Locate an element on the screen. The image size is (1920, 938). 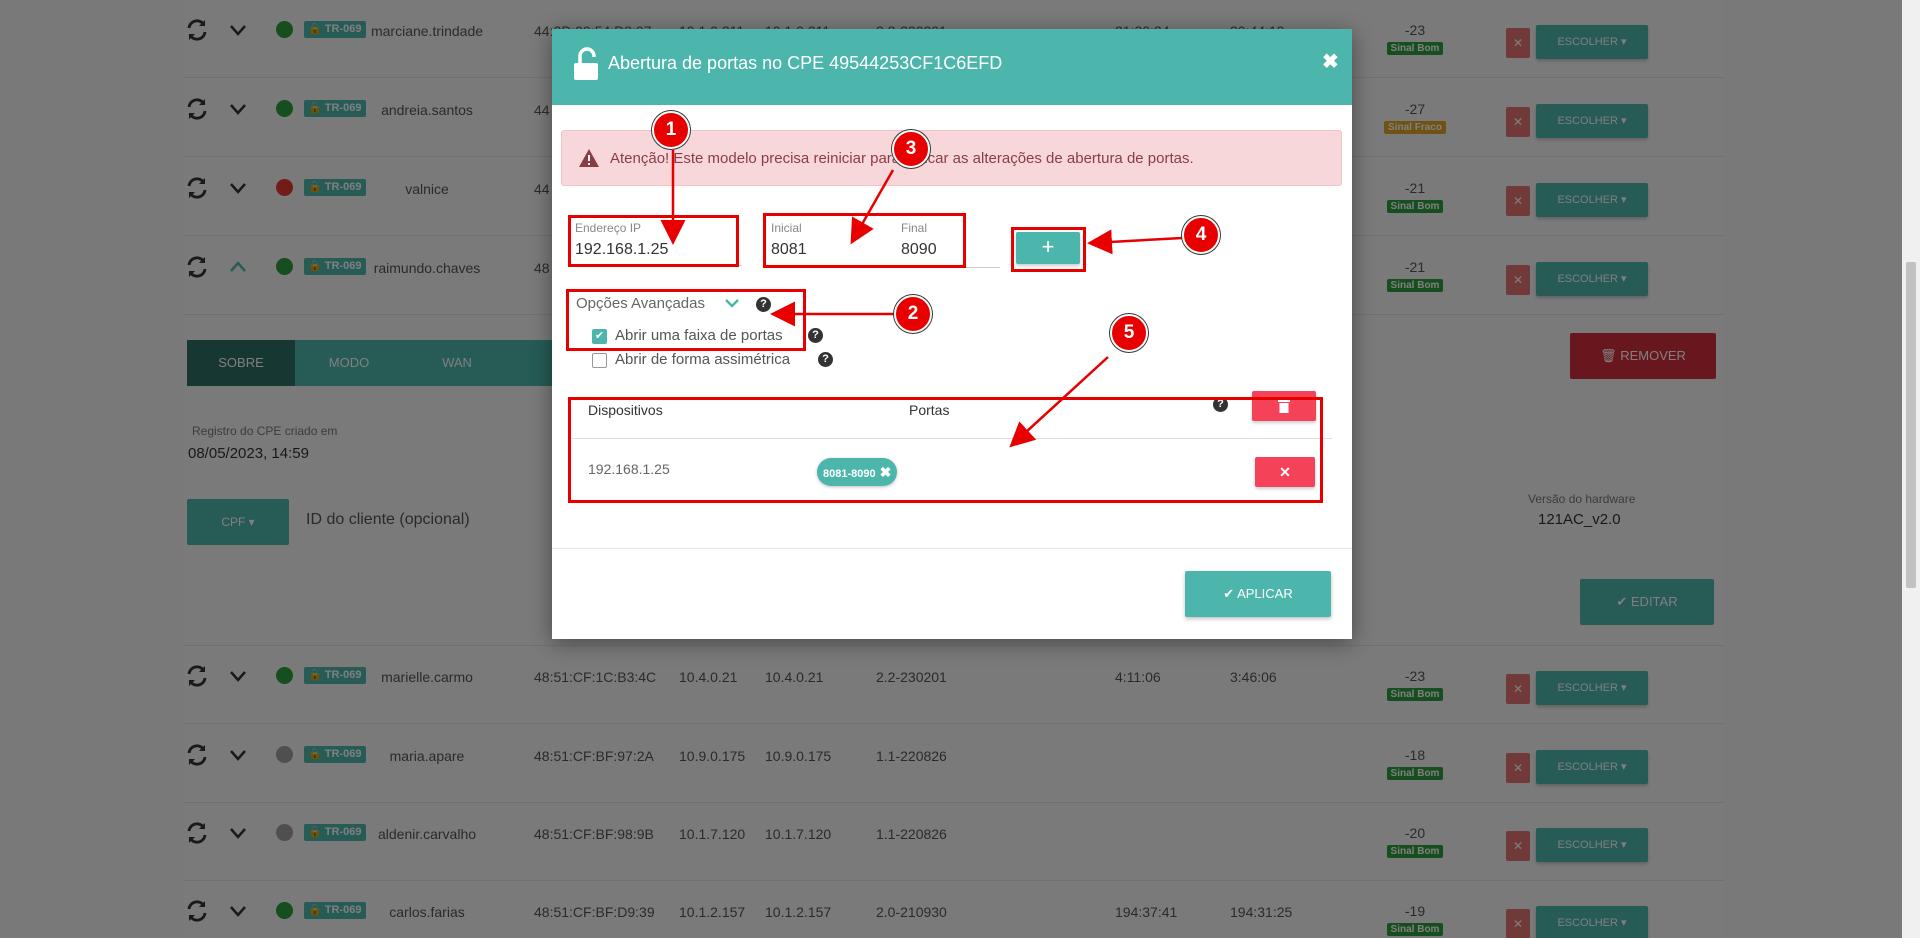
close-icon: ✖ is located at coordinates (1330, 61).